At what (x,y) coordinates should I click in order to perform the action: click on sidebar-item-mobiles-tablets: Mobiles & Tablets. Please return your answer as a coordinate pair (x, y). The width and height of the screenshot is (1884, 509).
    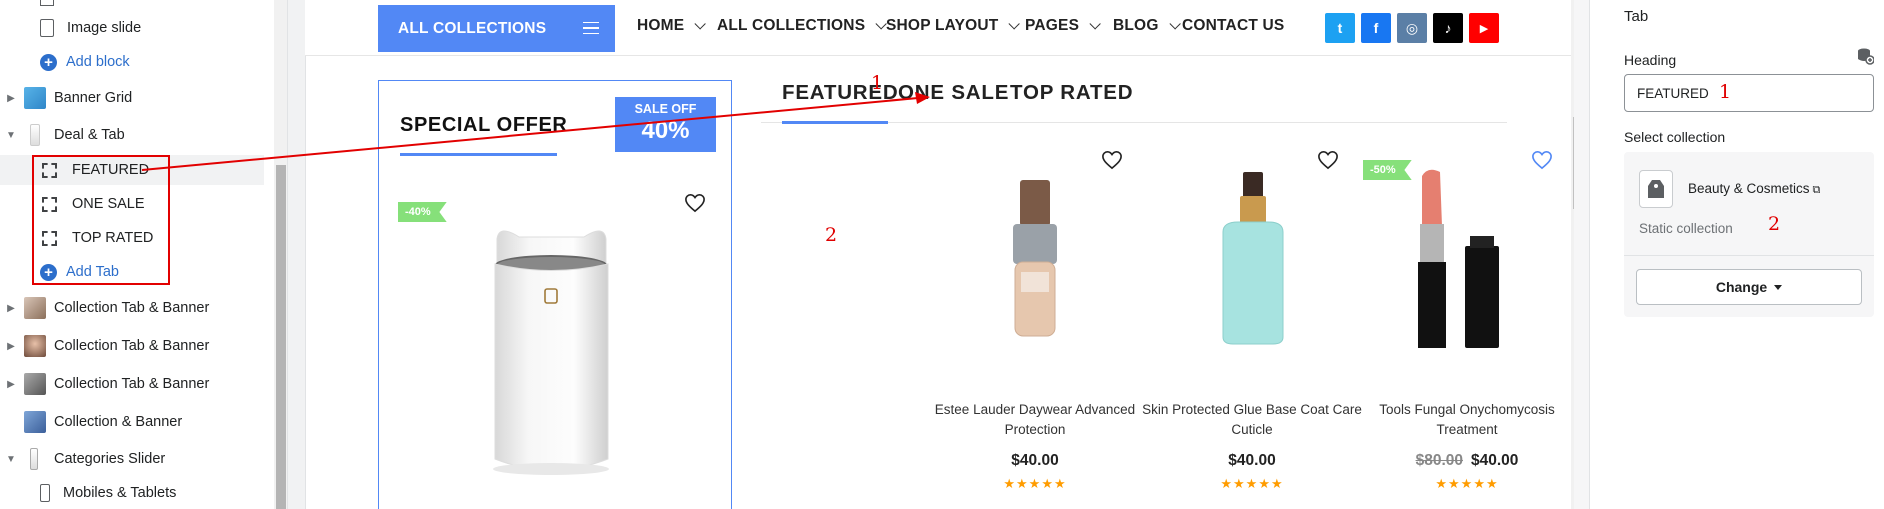
    Looking at the image, I should click on (108, 493).